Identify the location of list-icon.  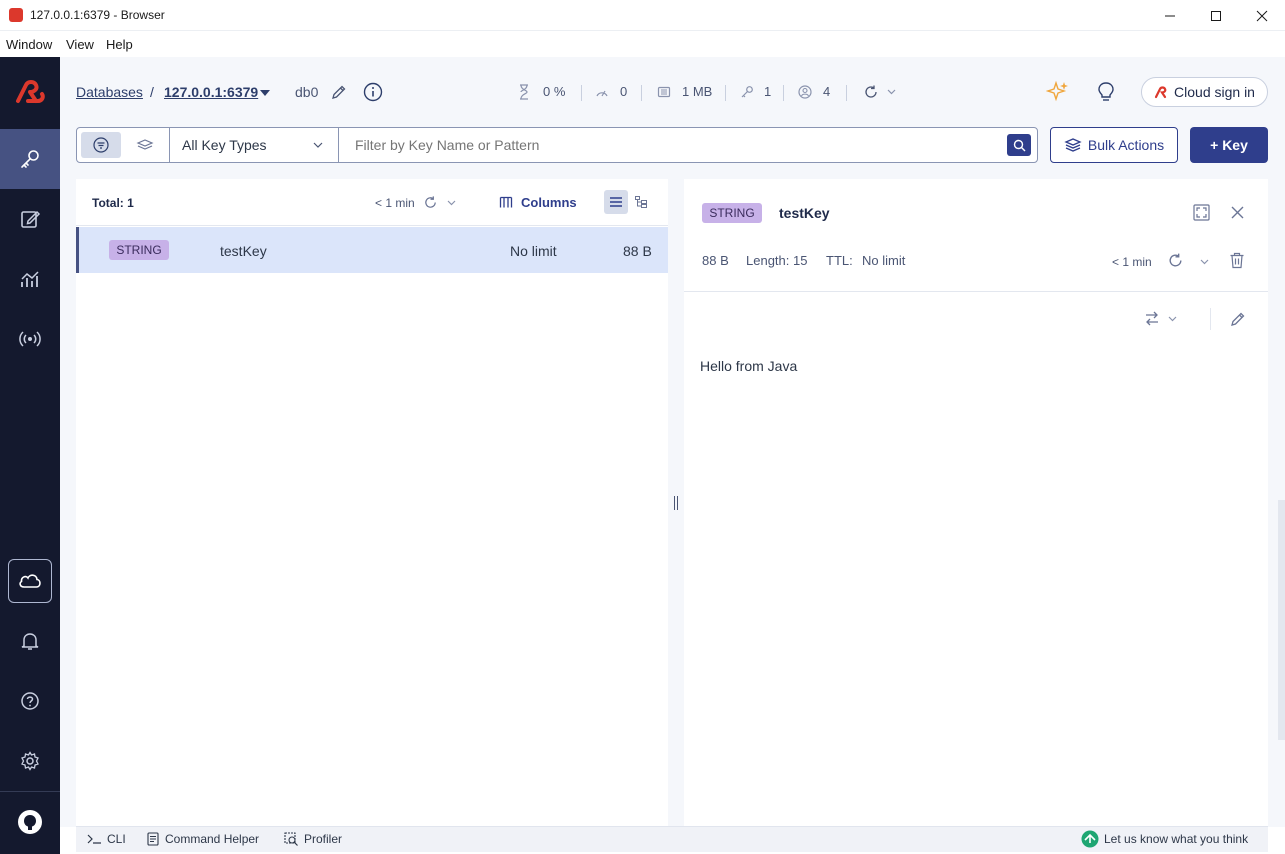
(616, 202).